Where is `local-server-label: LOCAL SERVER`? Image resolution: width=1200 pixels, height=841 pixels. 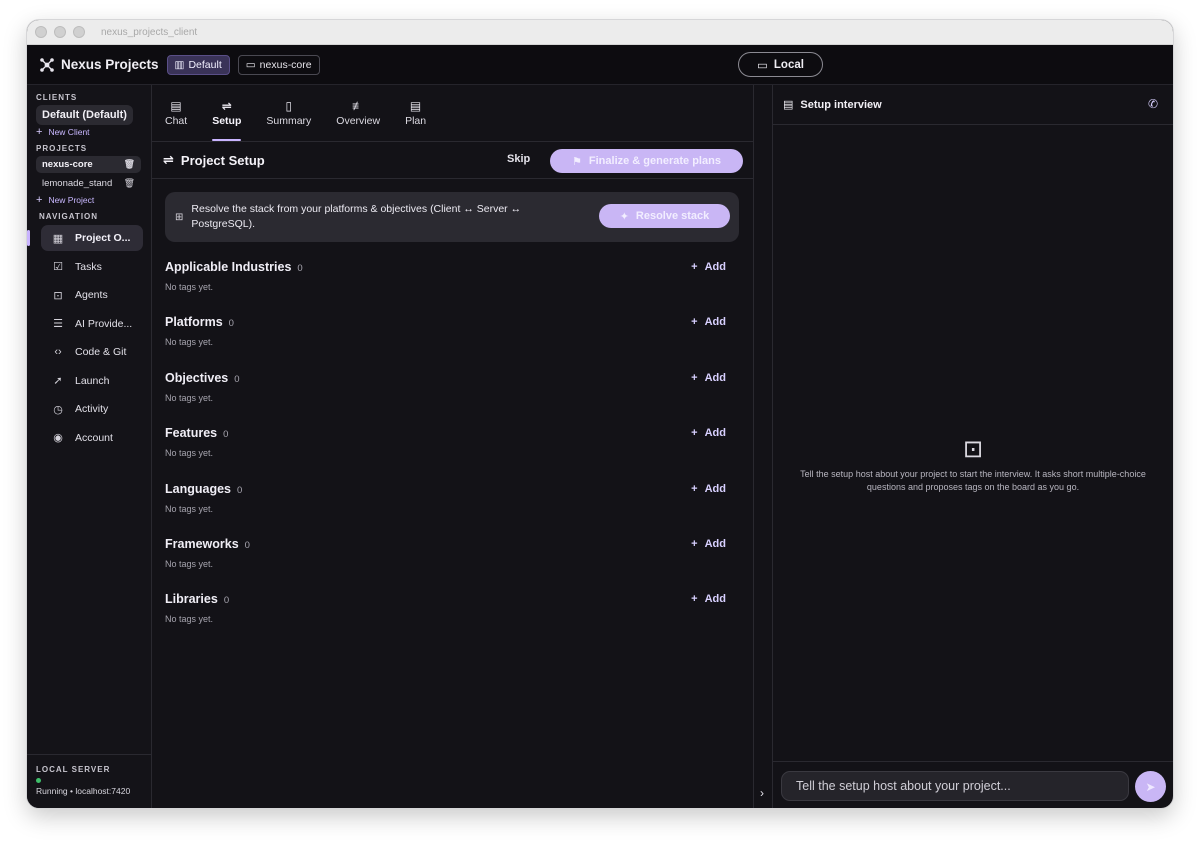 local-server-label: LOCAL SERVER is located at coordinates (73, 769).